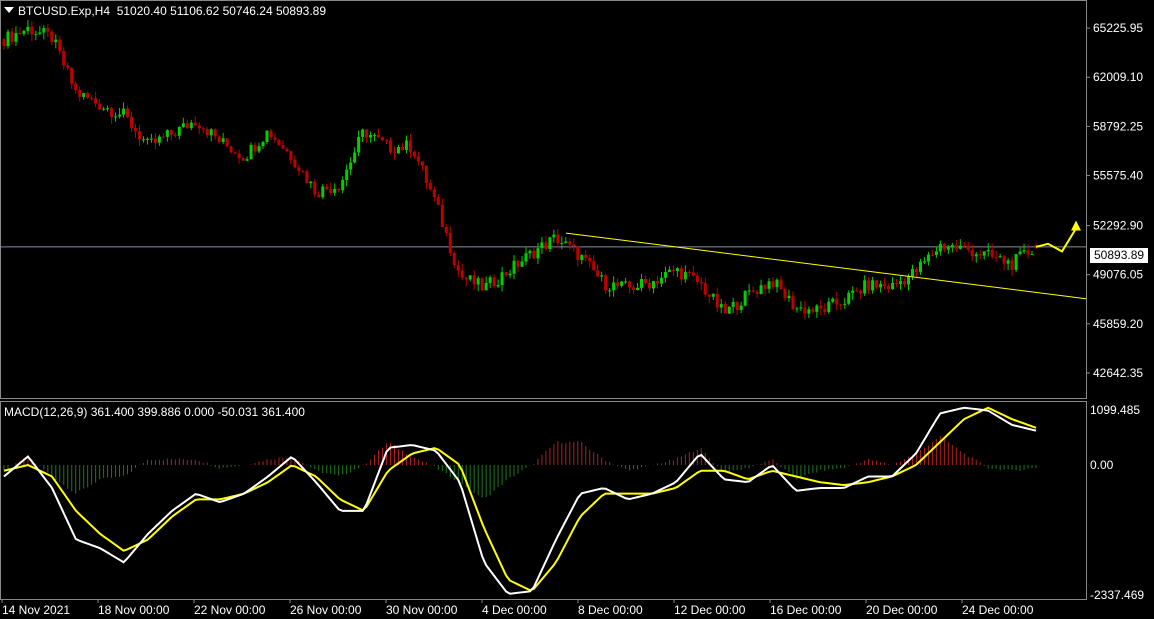 The image size is (1154, 619). What do you see at coordinates (1118, 28) in the screenshot?
I see `price-tick-label: 65225.95` at bounding box center [1118, 28].